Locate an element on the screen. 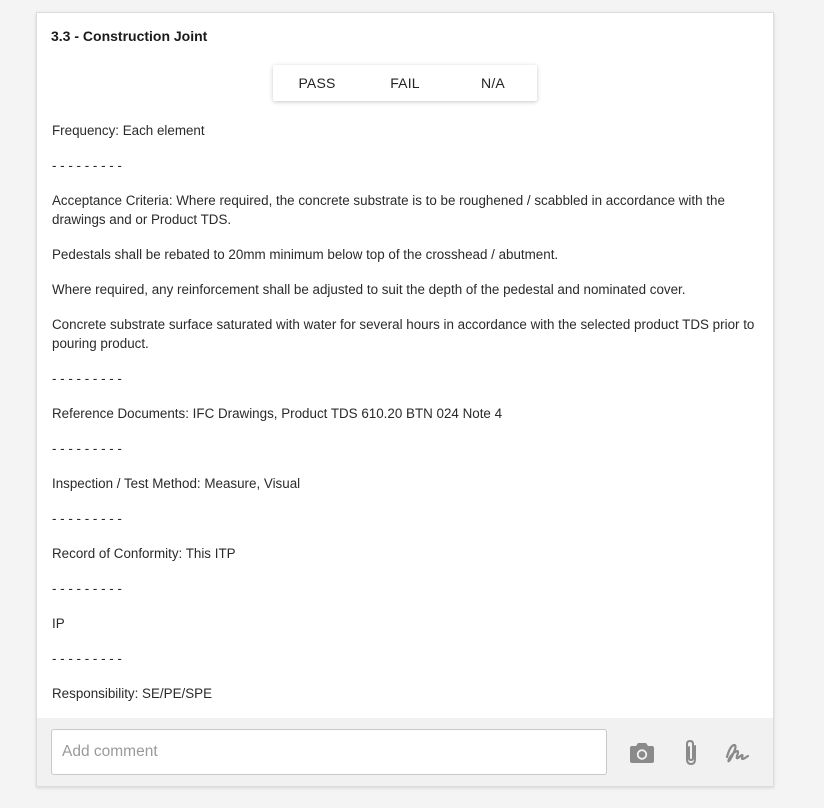 This screenshot has width=824, height=808. record-of-conformity-text: Record of Conformity: This ITP is located at coordinates (144, 553).